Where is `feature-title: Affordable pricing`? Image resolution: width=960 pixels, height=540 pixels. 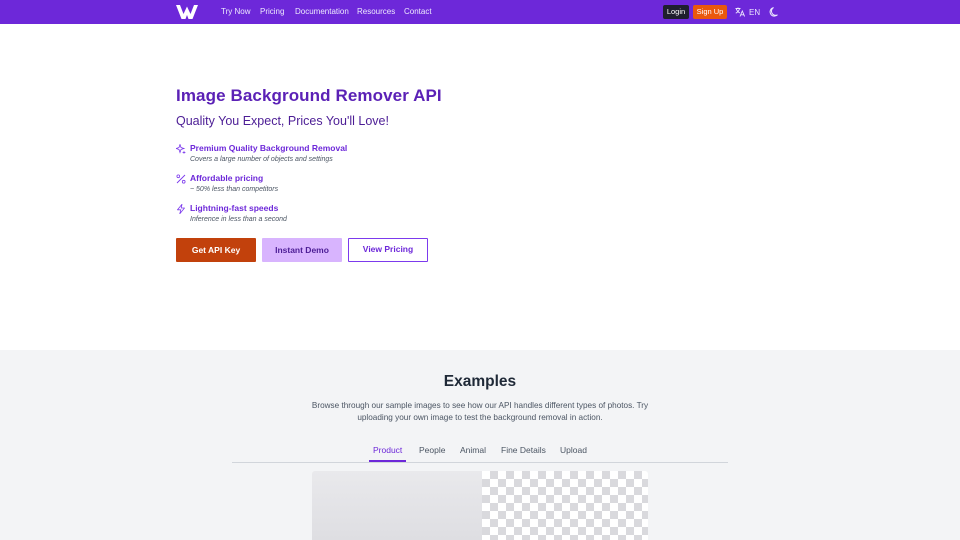 feature-title: Affordable pricing is located at coordinates (227, 178).